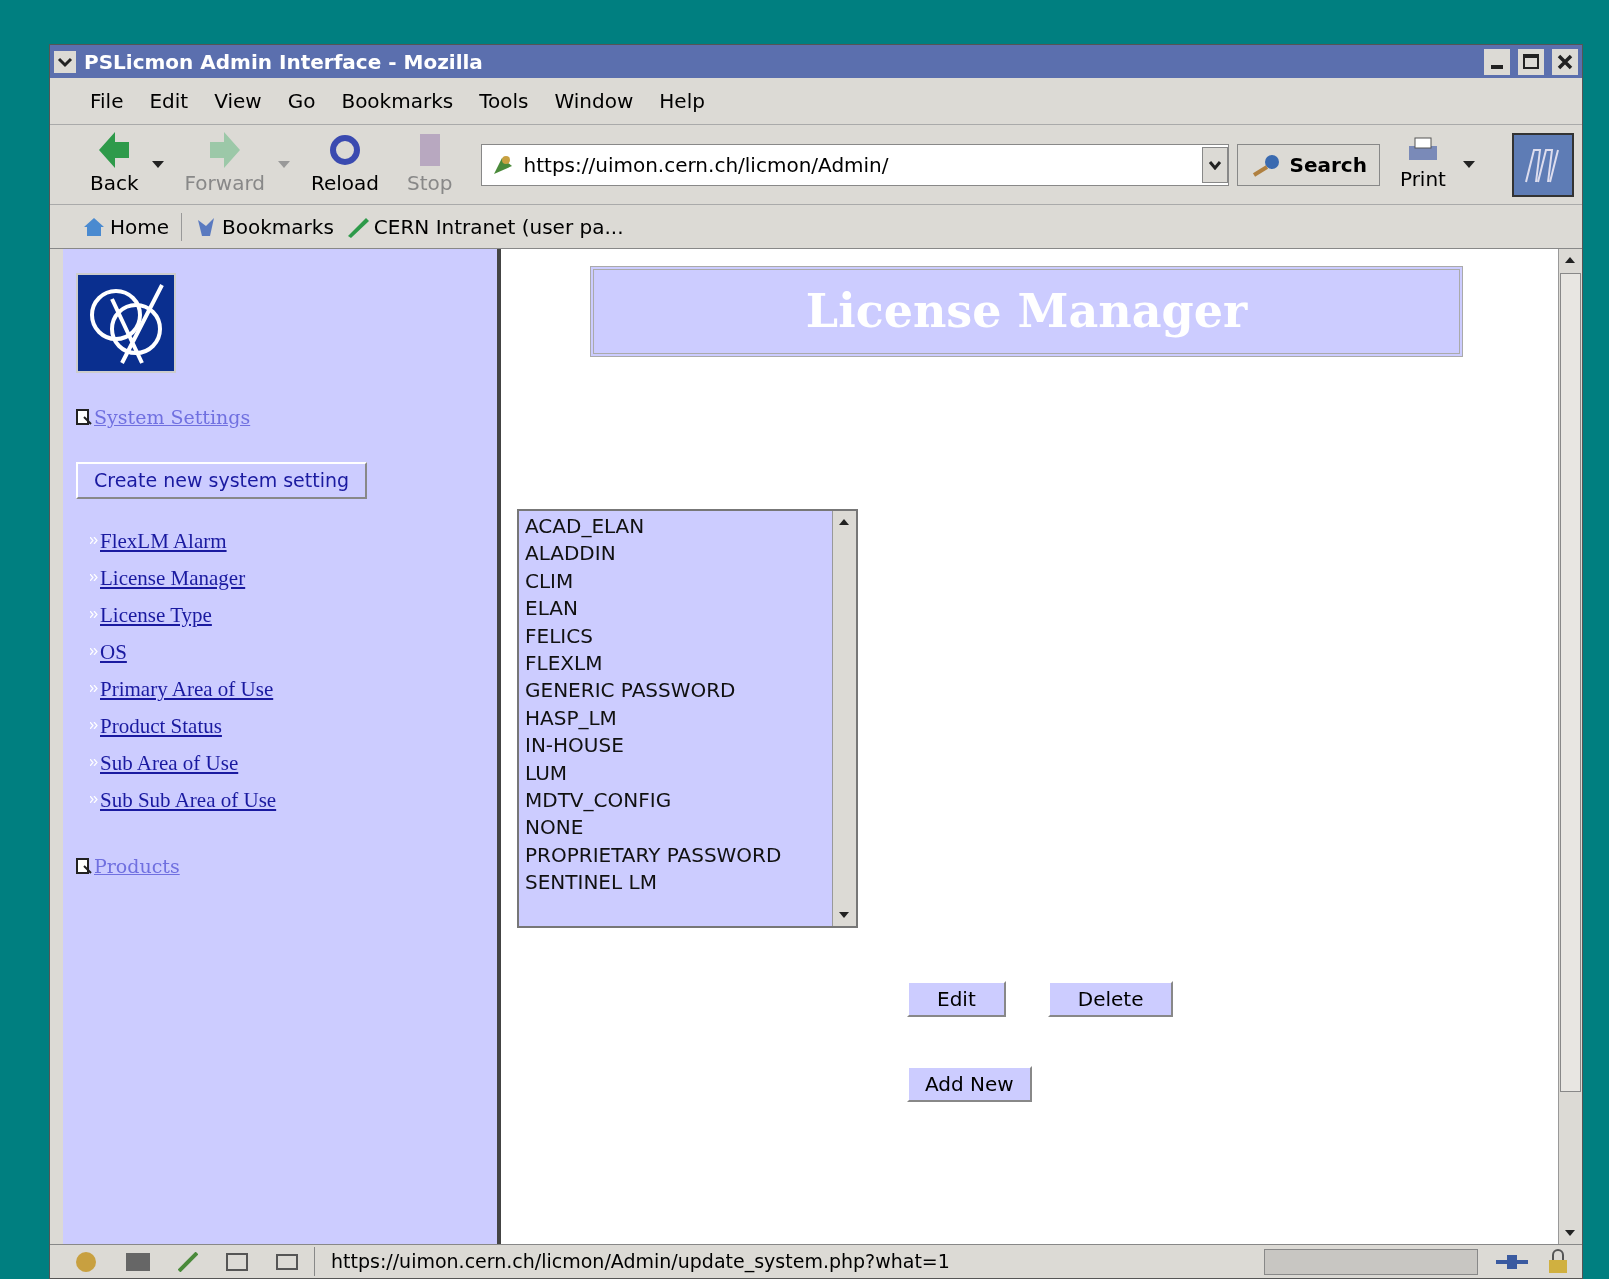  I want to click on menu-item: File, so click(107, 101).